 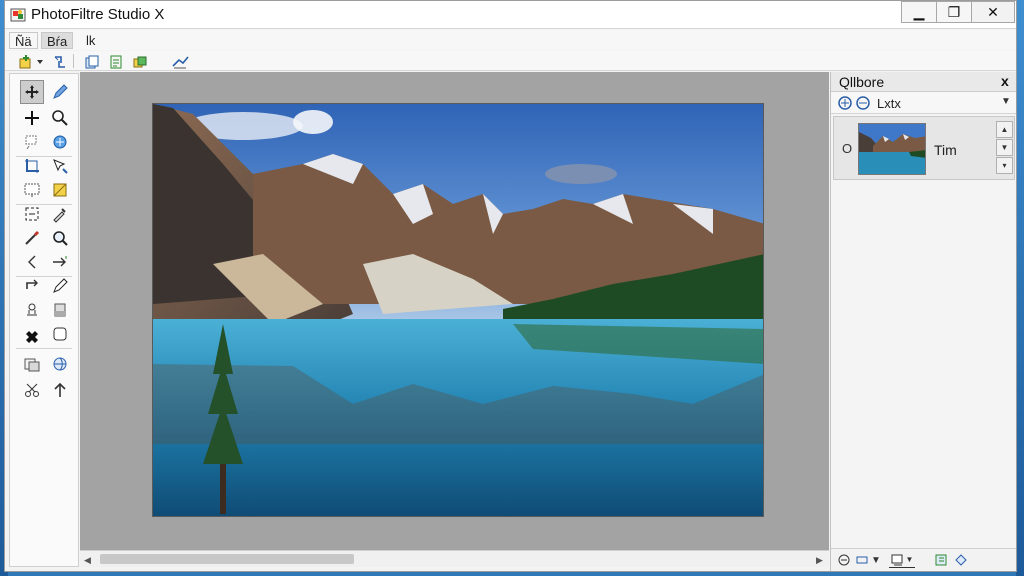 What do you see at coordinates (73, 61) in the screenshot?
I see `toolbar-separator` at bounding box center [73, 61].